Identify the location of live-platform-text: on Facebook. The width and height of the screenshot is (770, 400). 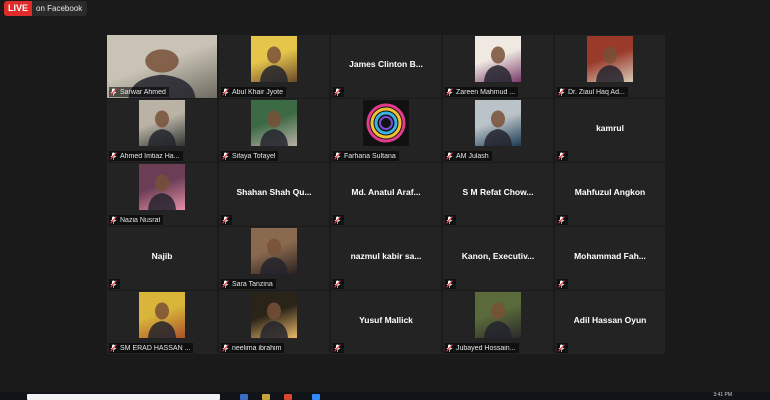
(59, 8).